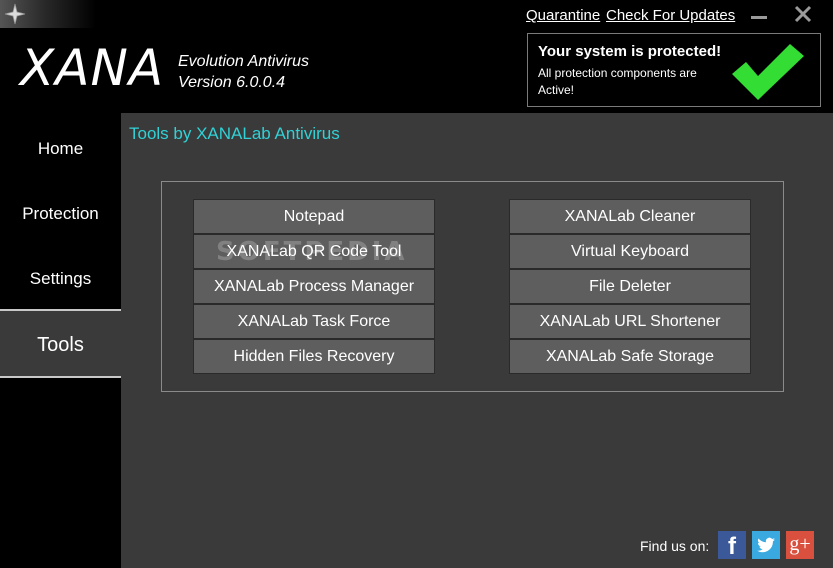  Describe the element at coordinates (60, 149) in the screenshot. I see `sidebar-item-home: Home` at that location.